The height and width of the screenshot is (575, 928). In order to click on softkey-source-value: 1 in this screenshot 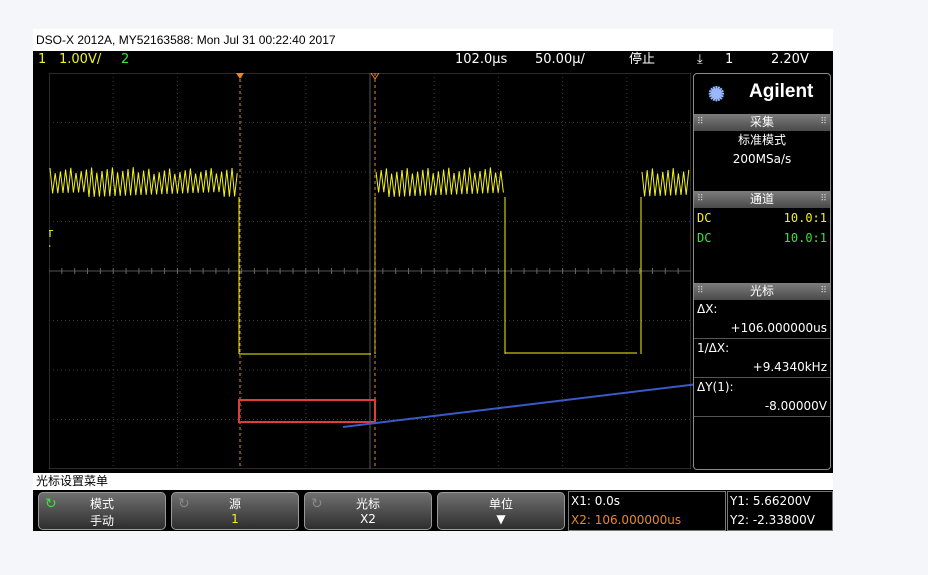, I will do `click(235, 519)`.